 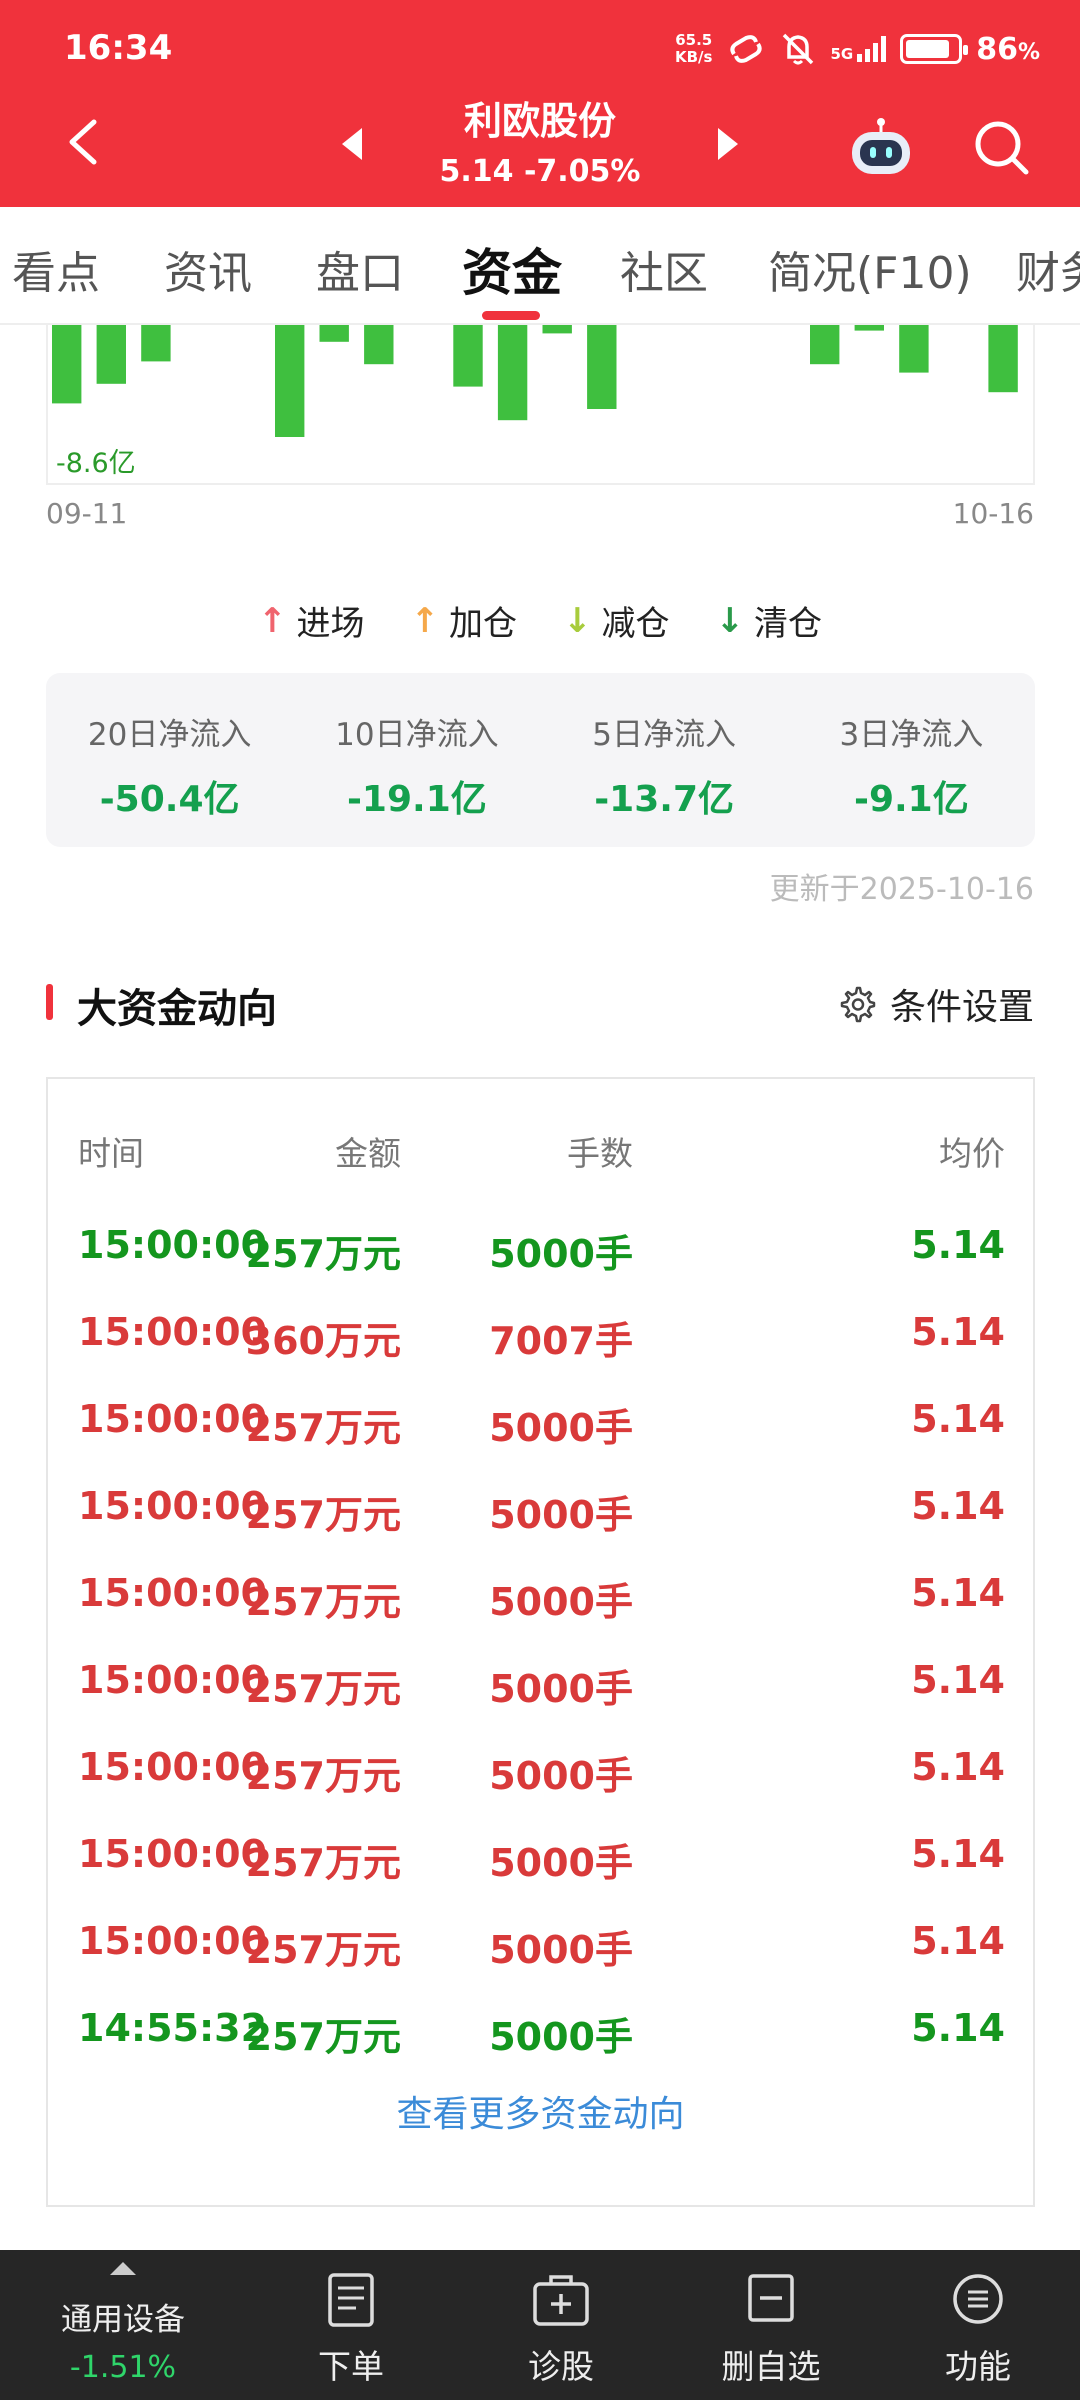 I want to click on menu-button: 功能, so click(x=978, y=2325).